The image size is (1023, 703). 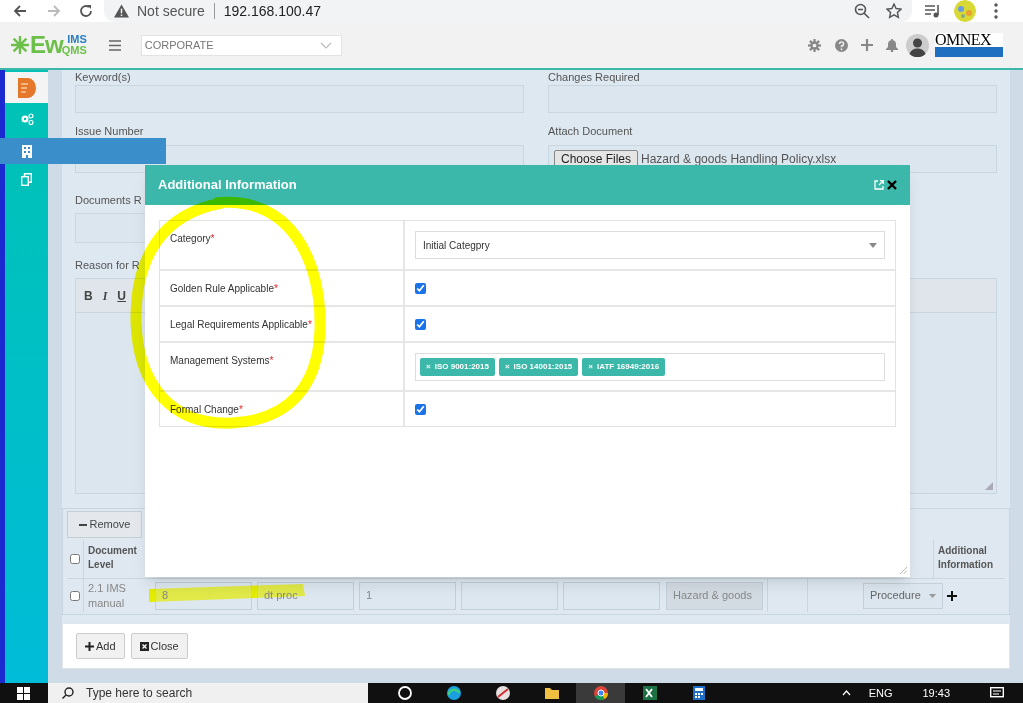 What do you see at coordinates (600, 693) in the screenshot?
I see `chrome-icon` at bounding box center [600, 693].